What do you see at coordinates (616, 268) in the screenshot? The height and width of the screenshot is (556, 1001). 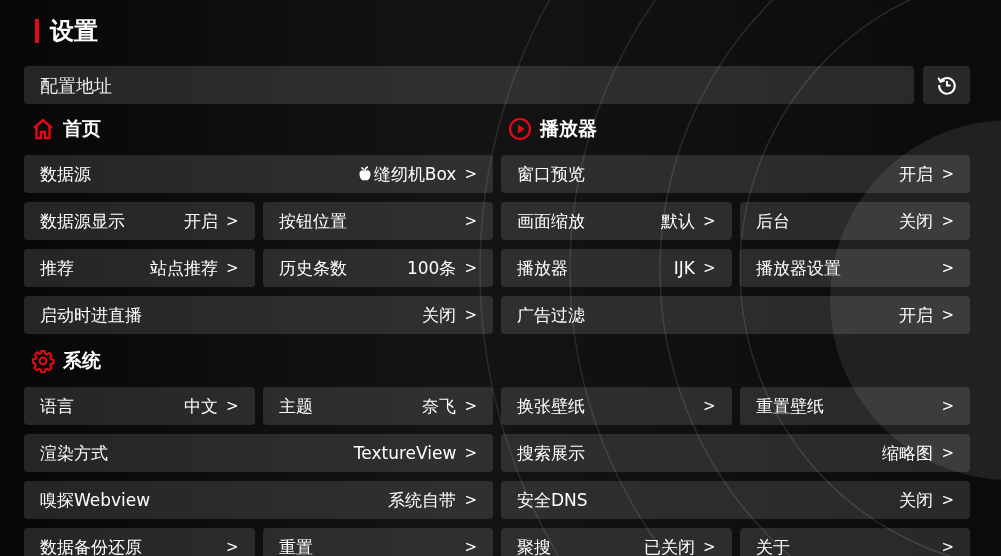 I see `setting-item: 播放器 IJK >` at bounding box center [616, 268].